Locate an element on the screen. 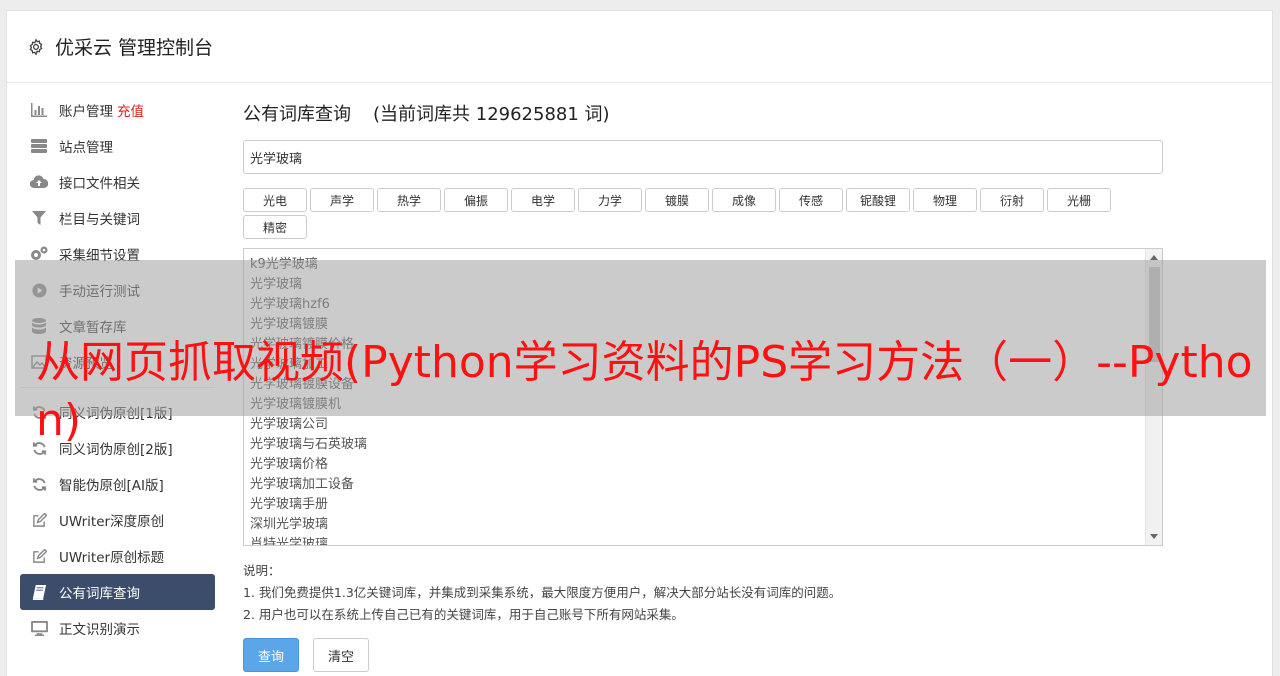 The height and width of the screenshot is (676, 1280). cloud-upload-icon is located at coordinates (39, 182).